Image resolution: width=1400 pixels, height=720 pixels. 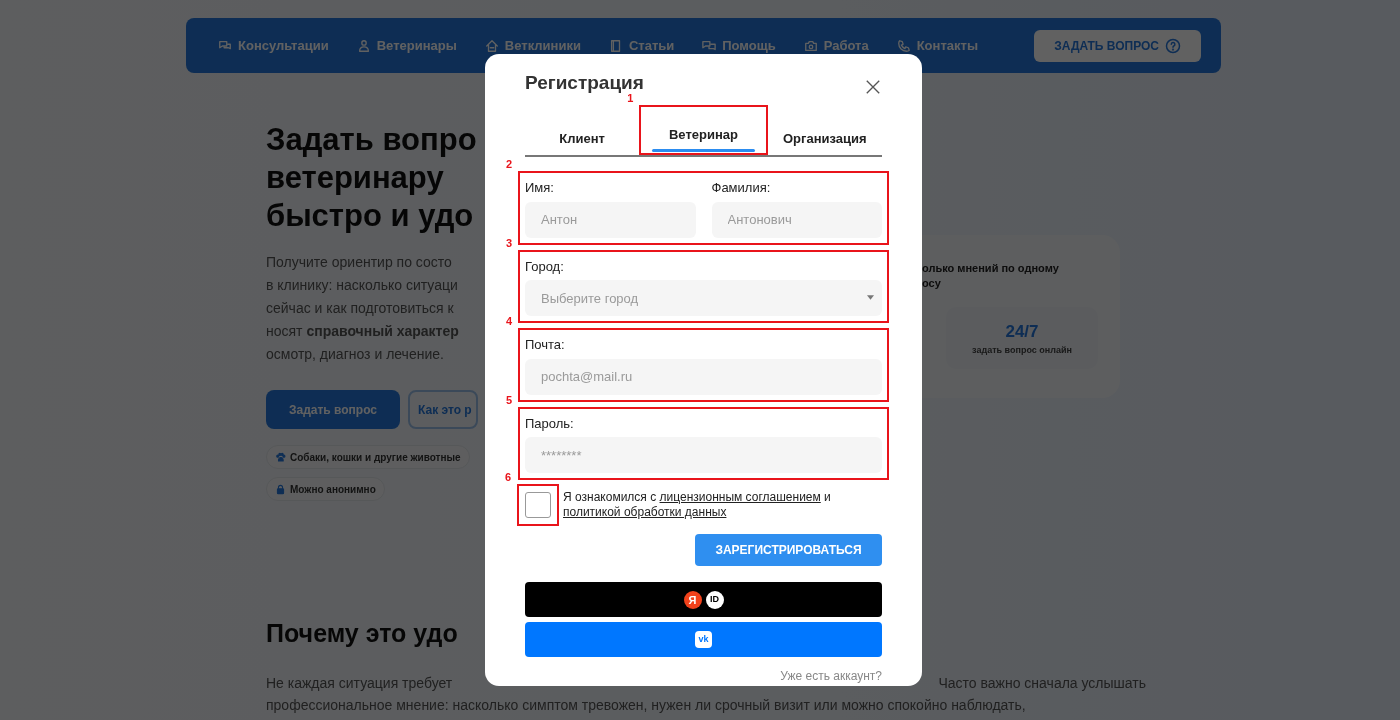 What do you see at coordinates (333, 489) in the screenshot?
I see `chip-label: Можно анонимно` at bounding box center [333, 489].